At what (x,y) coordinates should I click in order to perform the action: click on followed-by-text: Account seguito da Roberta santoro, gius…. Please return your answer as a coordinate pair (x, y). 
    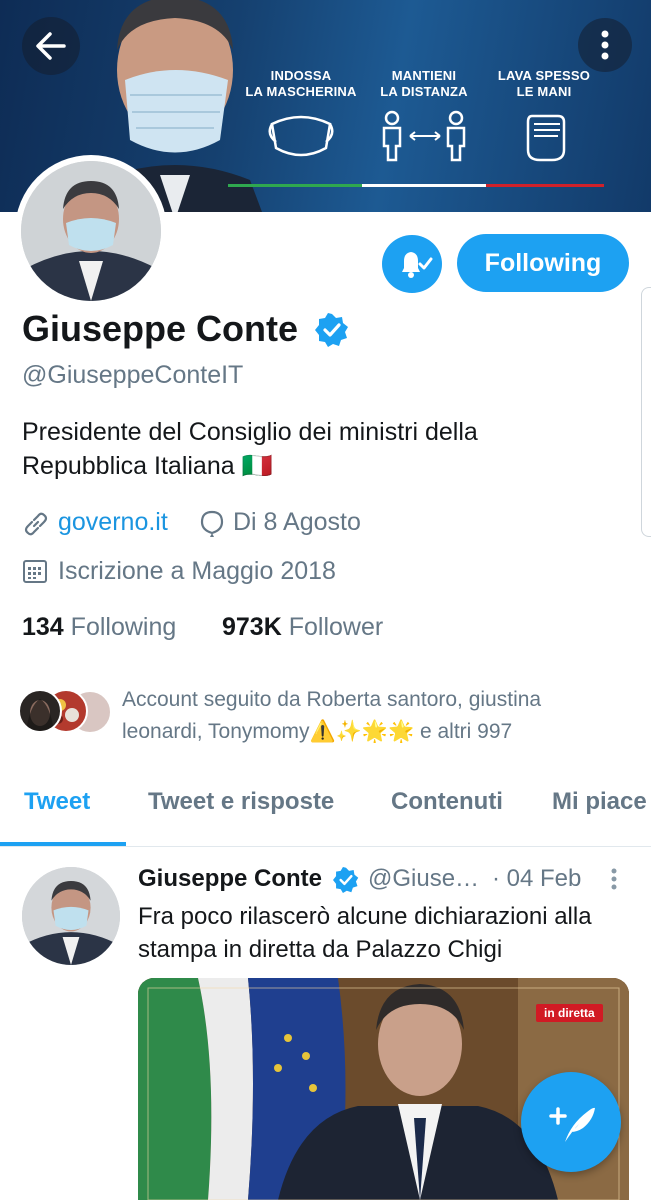
    Looking at the image, I should click on (372, 716).